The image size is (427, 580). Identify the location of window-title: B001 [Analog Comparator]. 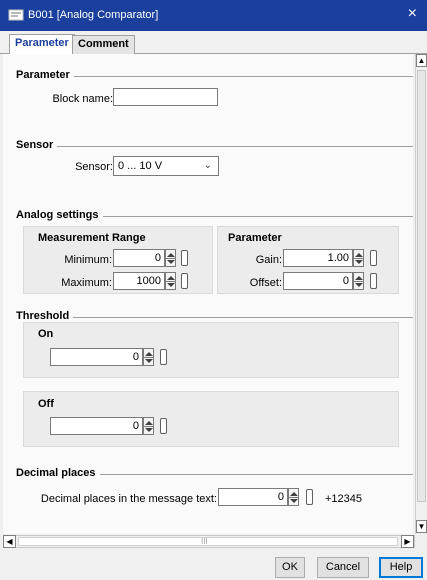
(93, 15).